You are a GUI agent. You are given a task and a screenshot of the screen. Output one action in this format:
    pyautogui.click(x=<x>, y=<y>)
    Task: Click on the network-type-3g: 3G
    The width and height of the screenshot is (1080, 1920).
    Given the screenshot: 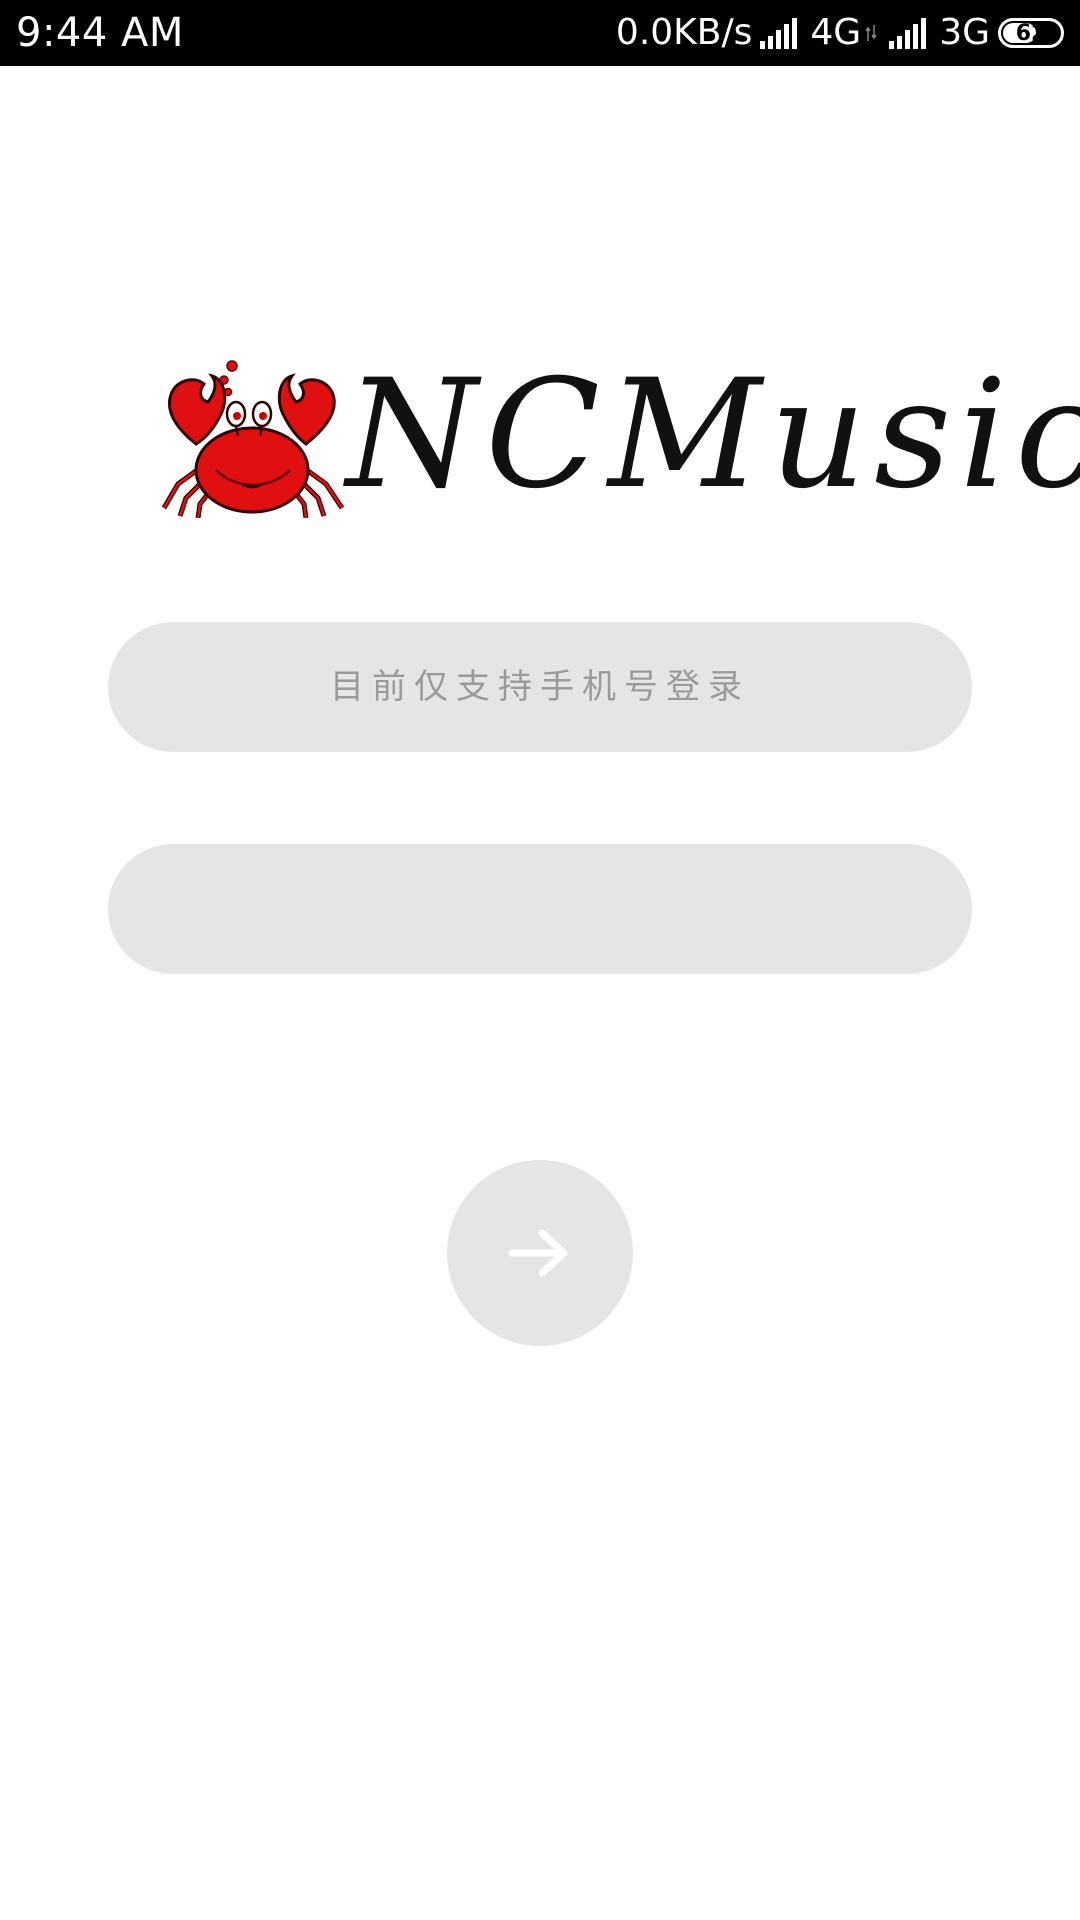 What is the action you would take?
    pyautogui.click(x=964, y=32)
    